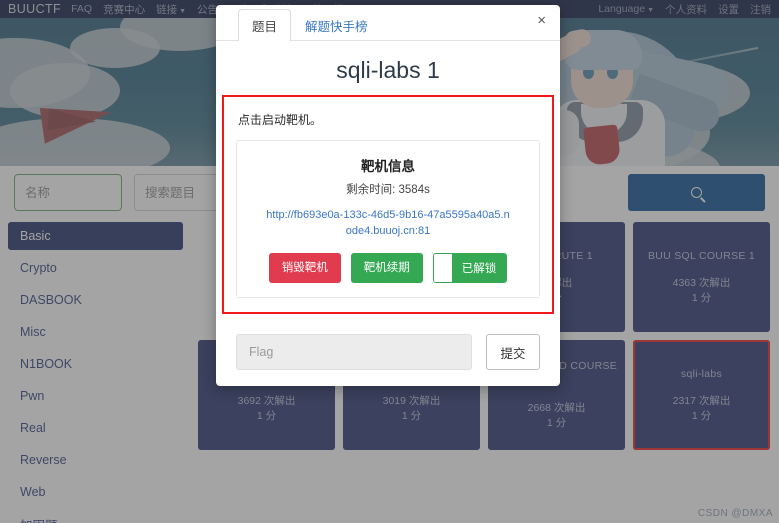  I want to click on unlocked-button: 已解锁, so click(470, 268).